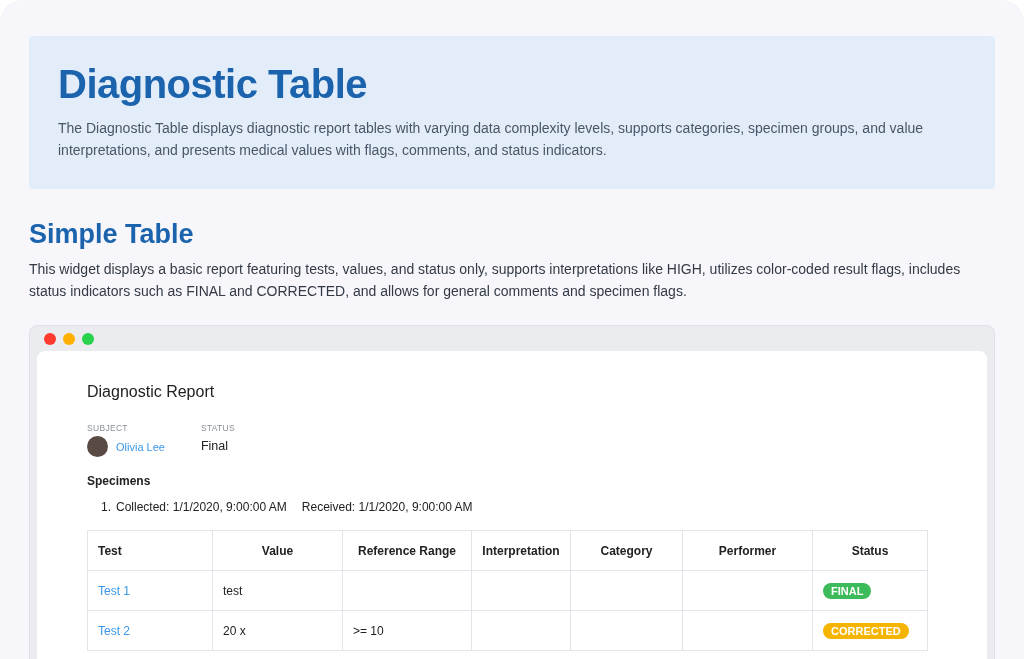 The width and height of the screenshot is (1024, 659). Describe the element at coordinates (278, 631) in the screenshot. I see `table-cell: 20 x` at that location.